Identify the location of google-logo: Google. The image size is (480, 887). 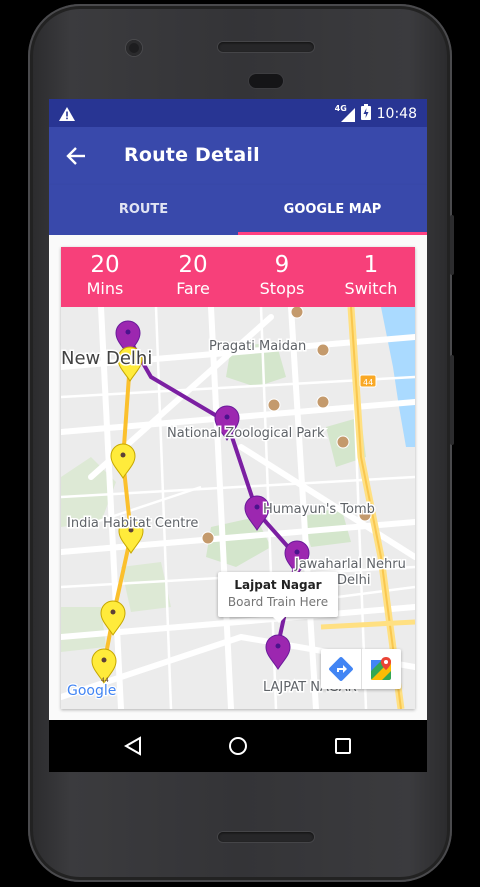
(92, 691).